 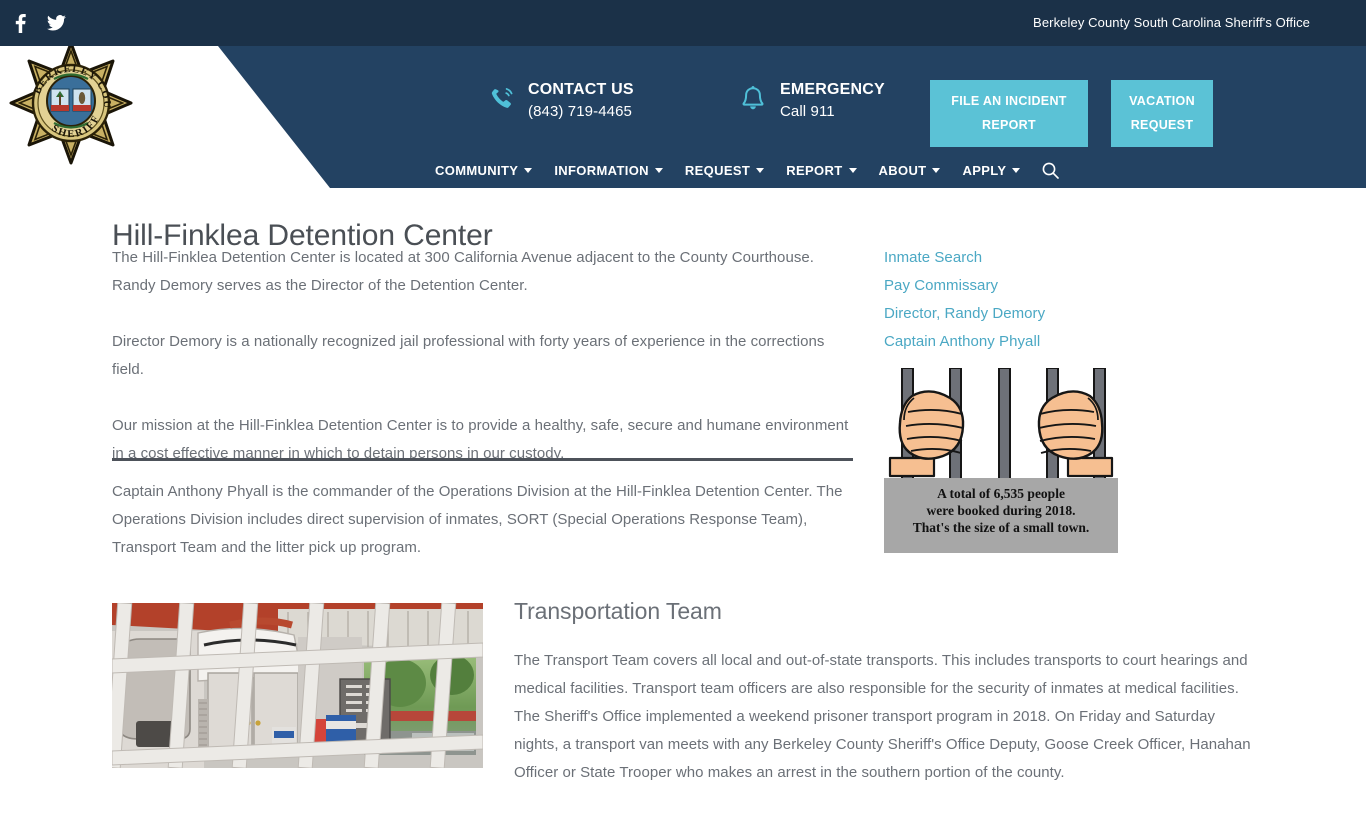 What do you see at coordinates (580, 111) in the screenshot?
I see `contact-us-phone: (843) 719-4465` at bounding box center [580, 111].